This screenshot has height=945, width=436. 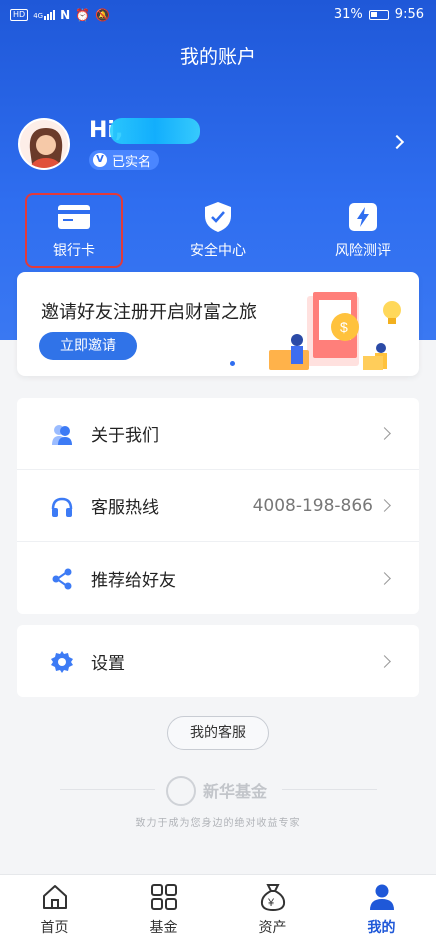 I want to click on grid-icon, so click(x=164, y=897).